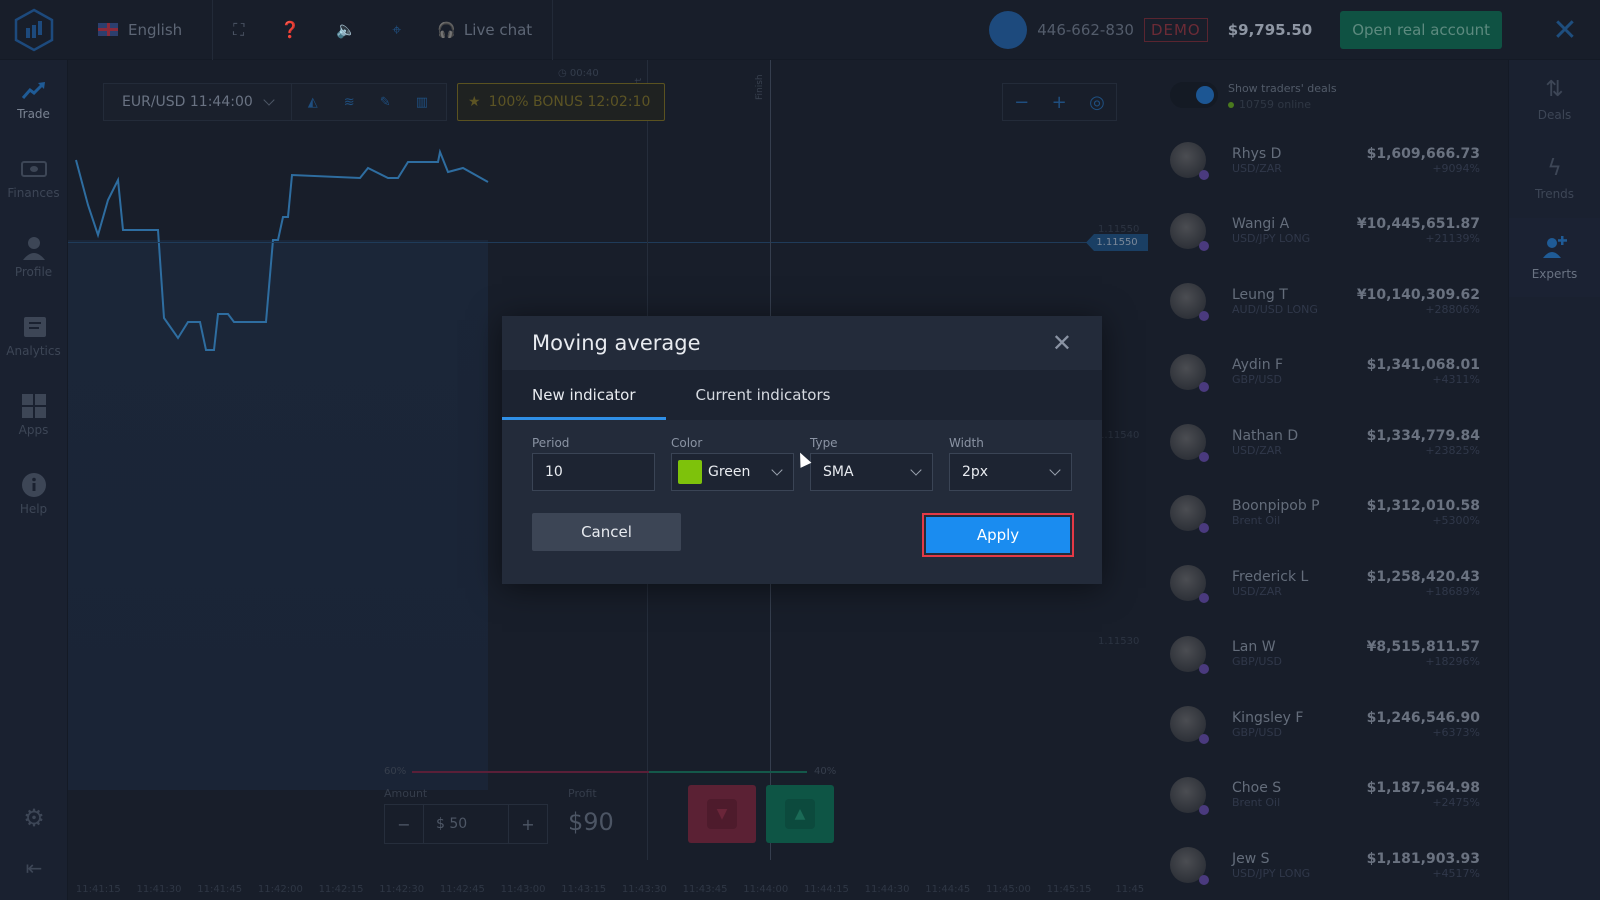 Image resolution: width=1600 pixels, height=900 pixels. Describe the element at coordinates (802, 343) in the screenshot. I see `dialog-header: Moving average ✕` at that location.